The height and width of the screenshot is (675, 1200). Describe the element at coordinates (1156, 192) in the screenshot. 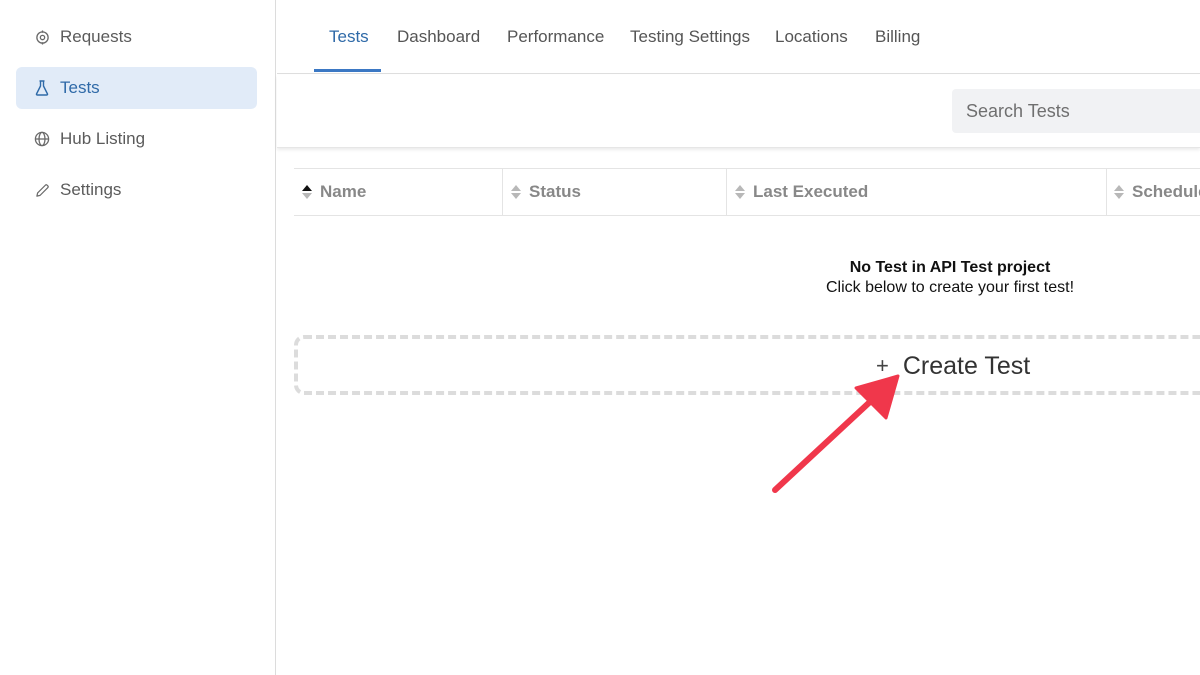

I see `column-header-schedule: Schedule` at that location.